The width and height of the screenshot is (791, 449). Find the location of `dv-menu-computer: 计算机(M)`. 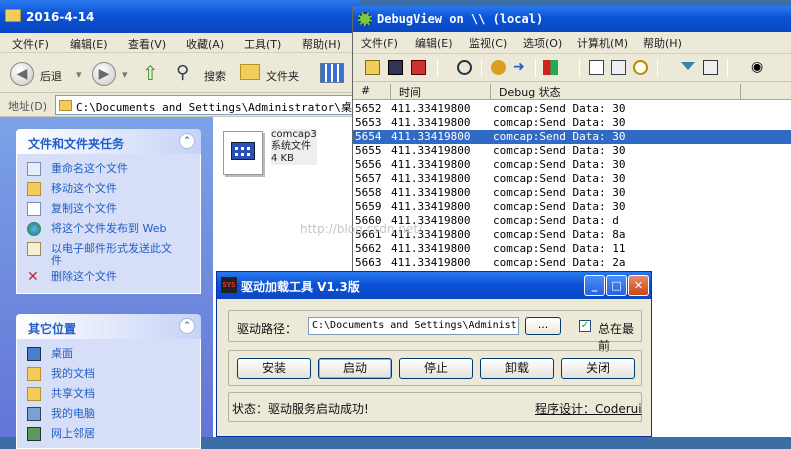

dv-menu-computer: 计算机(M) is located at coordinates (602, 43).